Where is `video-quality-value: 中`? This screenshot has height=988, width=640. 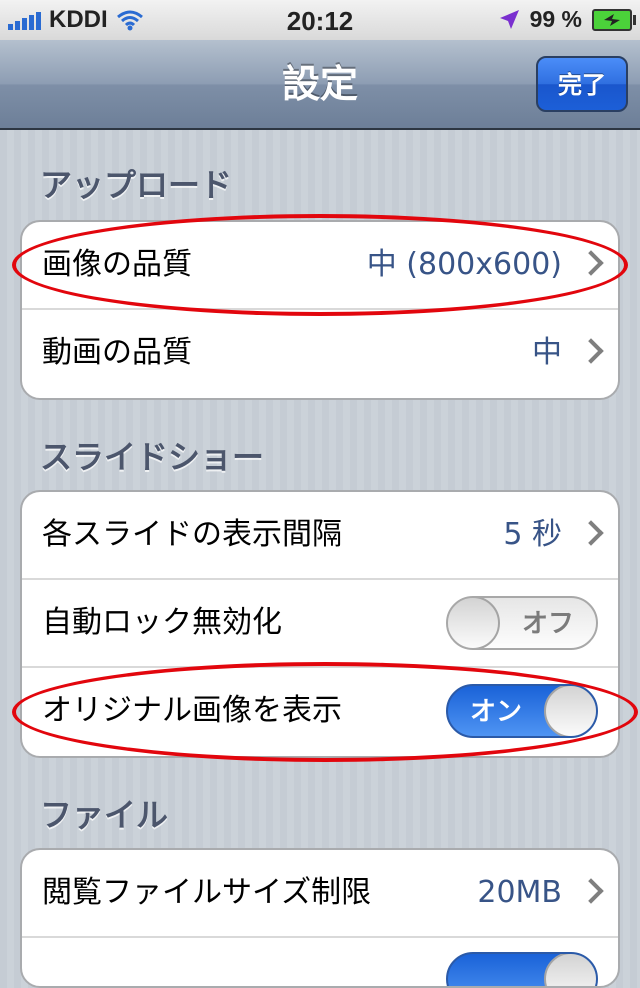 video-quality-value: 中 is located at coordinates (547, 352).